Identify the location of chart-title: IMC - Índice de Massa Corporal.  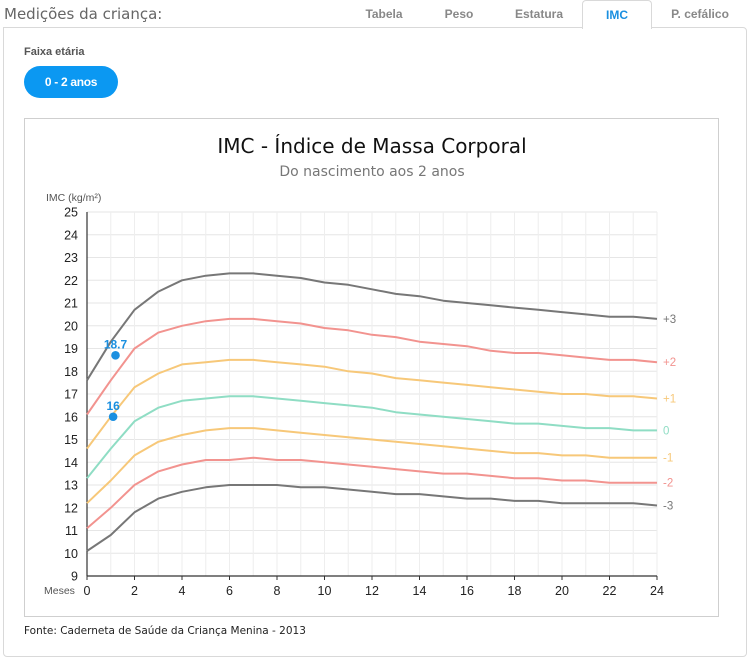
(371, 146).